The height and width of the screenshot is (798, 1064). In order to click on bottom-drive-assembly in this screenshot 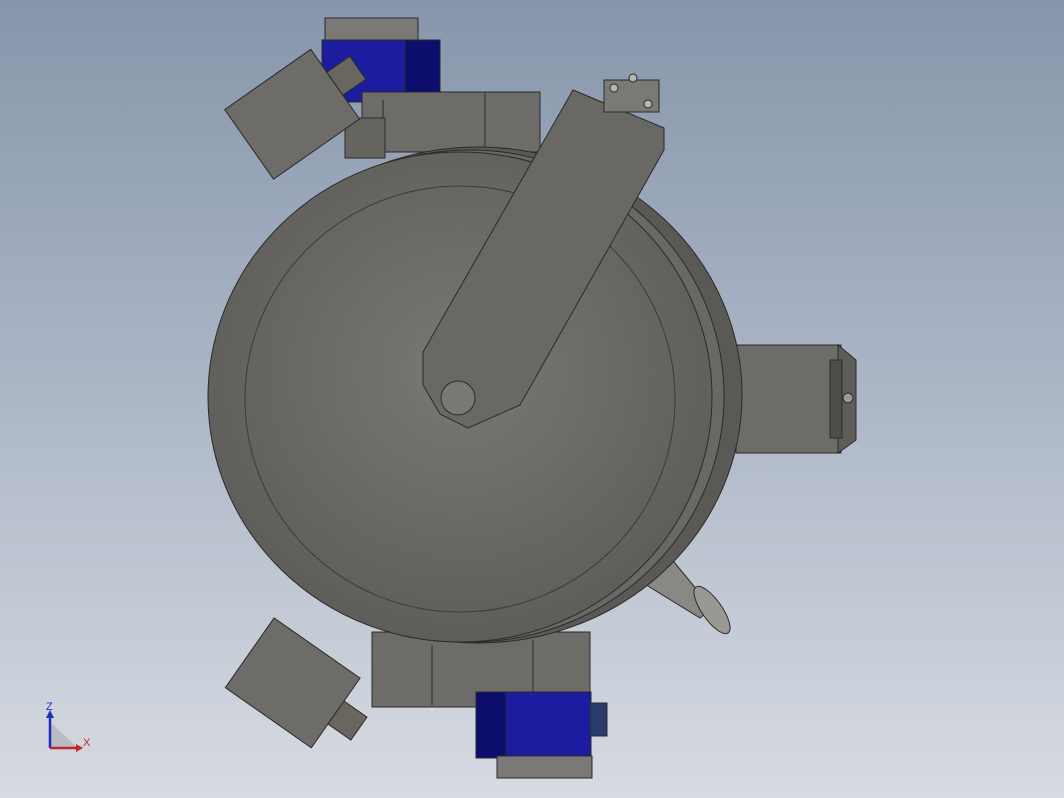, I will do `click(489, 705)`.